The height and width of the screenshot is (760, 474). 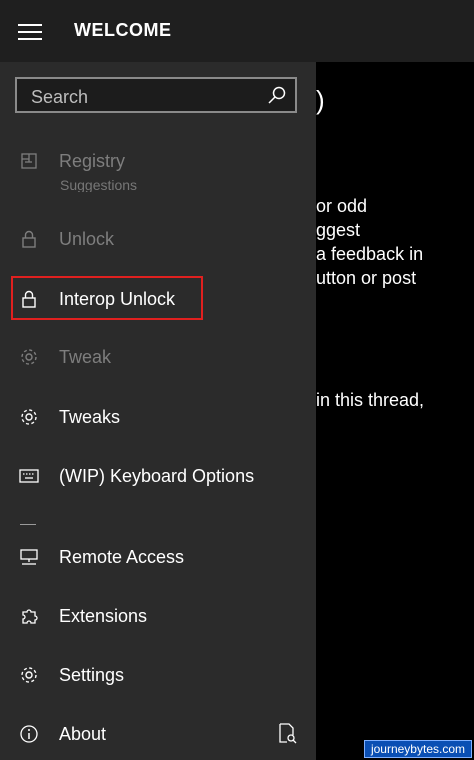 What do you see at coordinates (29, 476) in the screenshot?
I see `keyboard-icon` at bounding box center [29, 476].